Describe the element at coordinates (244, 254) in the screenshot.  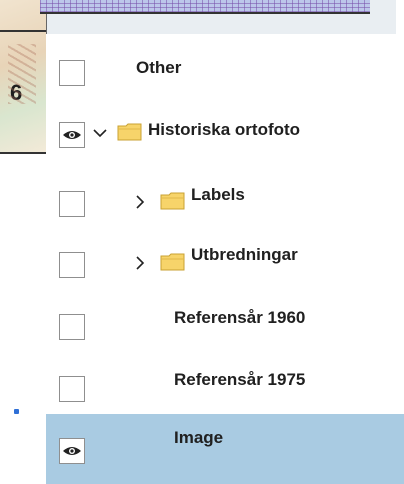
I see `layer-label: Utbredningar` at that location.